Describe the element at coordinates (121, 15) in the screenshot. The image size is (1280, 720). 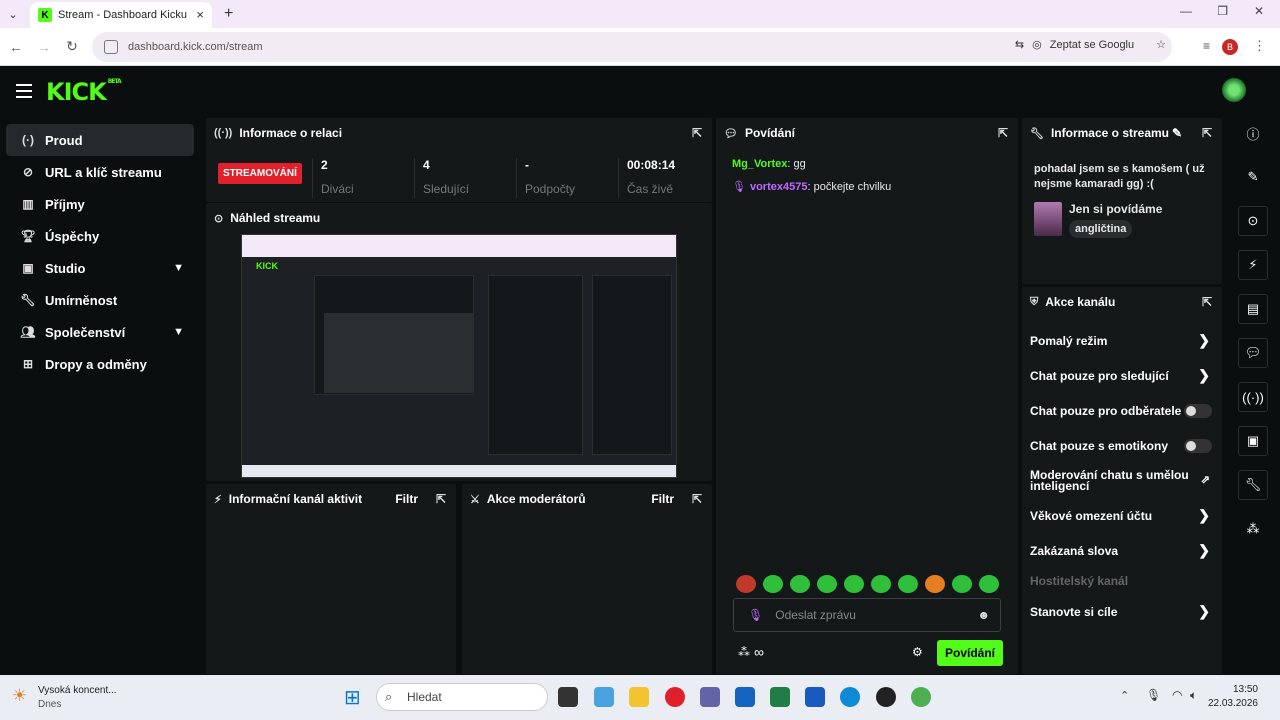
I see `browser-tab: K Stream - Dashboard Kicku ×` at that location.